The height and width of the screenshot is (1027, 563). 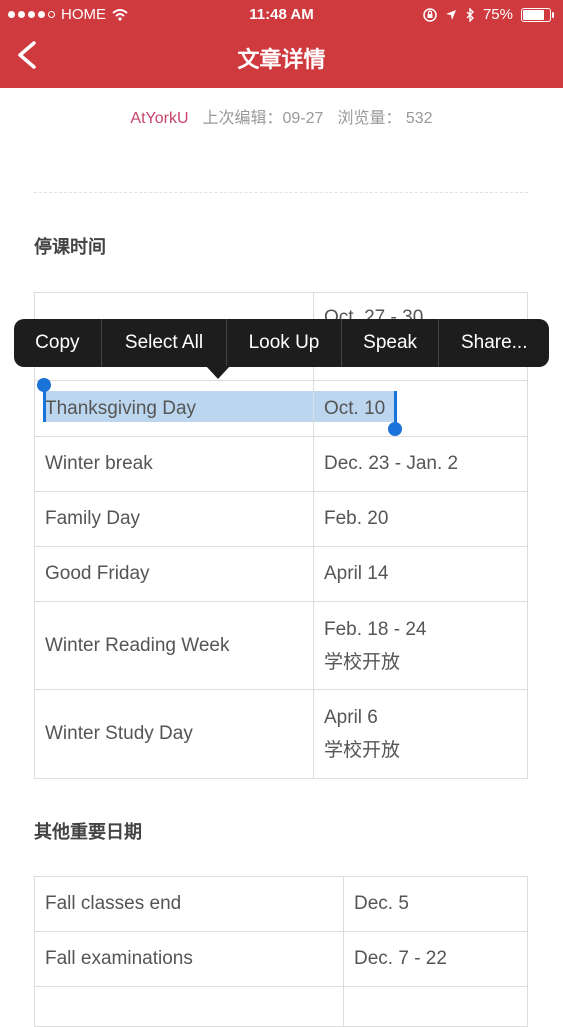 I want to click on selection-start-handle, so click(x=44, y=385).